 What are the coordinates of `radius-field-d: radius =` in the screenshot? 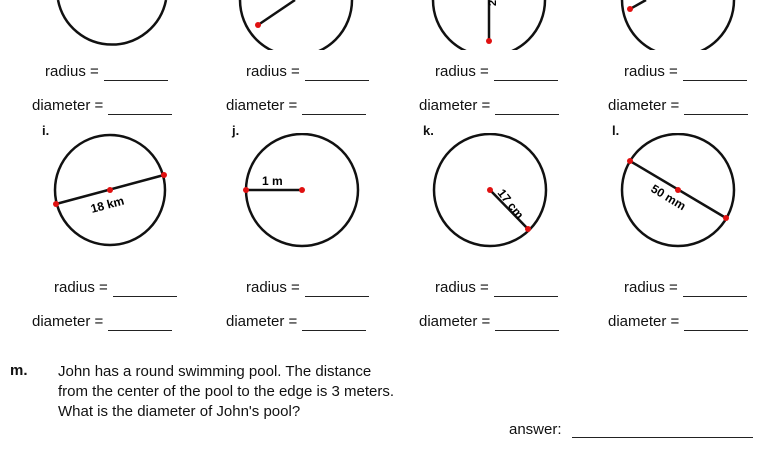 It's located at (685, 72).